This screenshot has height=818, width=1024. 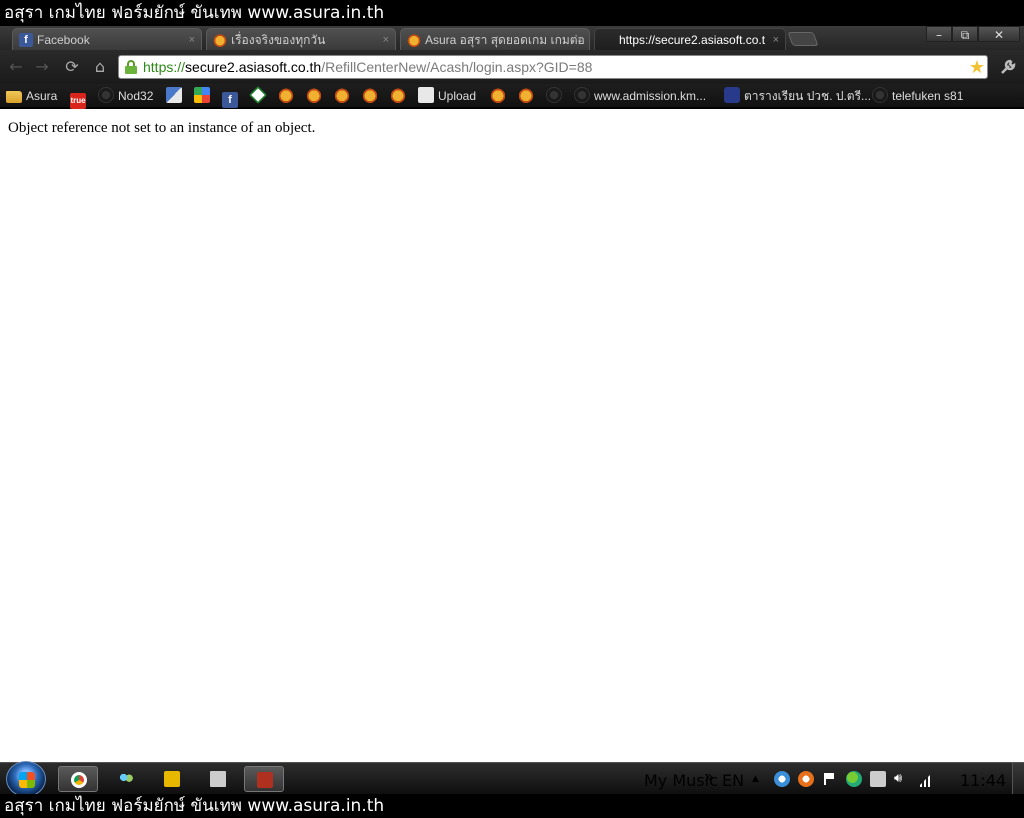 What do you see at coordinates (164, 67) in the screenshot?
I see `url-scheme: https://` at bounding box center [164, 67].